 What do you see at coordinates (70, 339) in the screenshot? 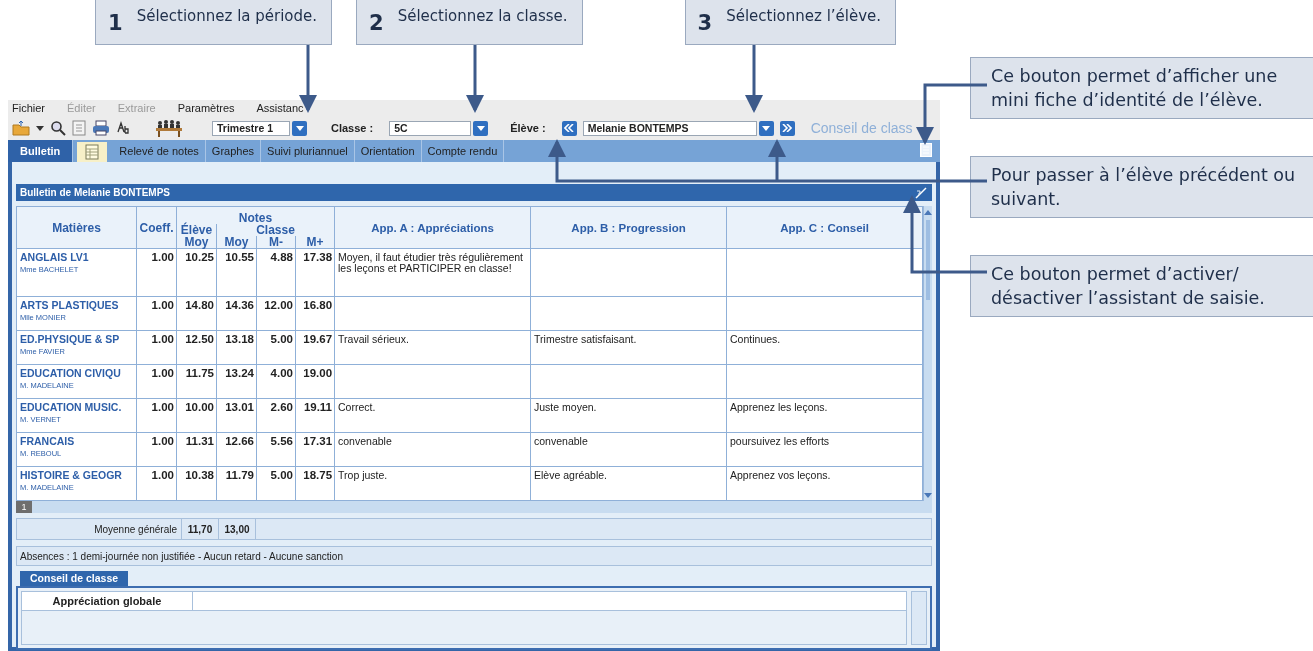
I see `subject-name: ED.PHYSIQUE & SP` at bounding box center [70, 339].